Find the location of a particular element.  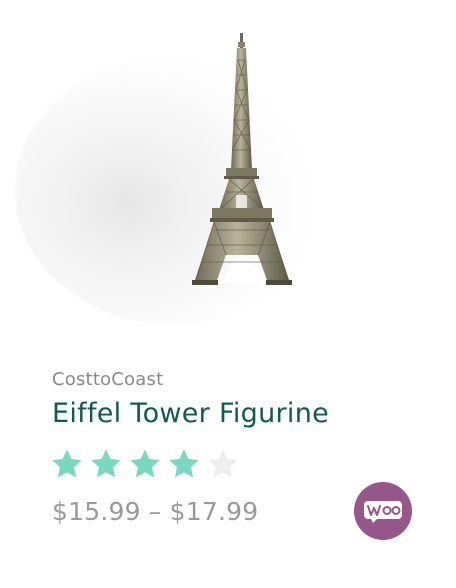

woocommerce-logo-icon is located at coordinates (383, 512).